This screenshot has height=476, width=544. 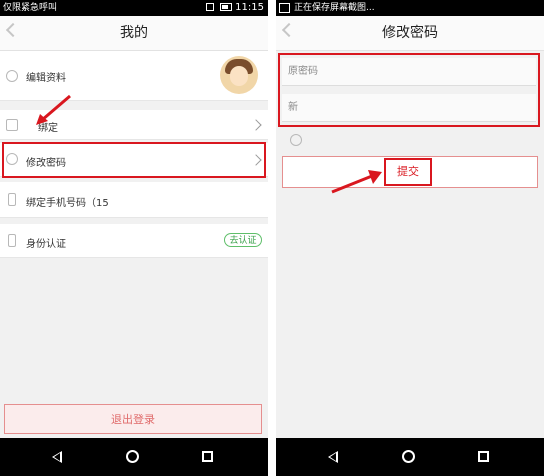 I want to click on phone-icon, so click(x=12, y=199).